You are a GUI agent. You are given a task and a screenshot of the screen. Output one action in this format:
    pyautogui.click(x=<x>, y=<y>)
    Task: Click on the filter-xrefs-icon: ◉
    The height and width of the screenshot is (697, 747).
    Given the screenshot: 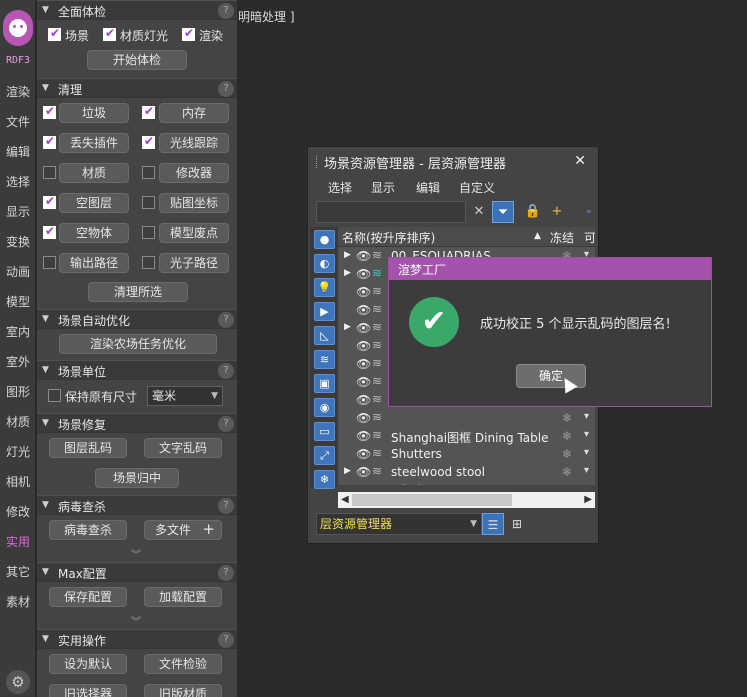 What is the action you would take?
    pyautogui.click(x=324, y=407)
    